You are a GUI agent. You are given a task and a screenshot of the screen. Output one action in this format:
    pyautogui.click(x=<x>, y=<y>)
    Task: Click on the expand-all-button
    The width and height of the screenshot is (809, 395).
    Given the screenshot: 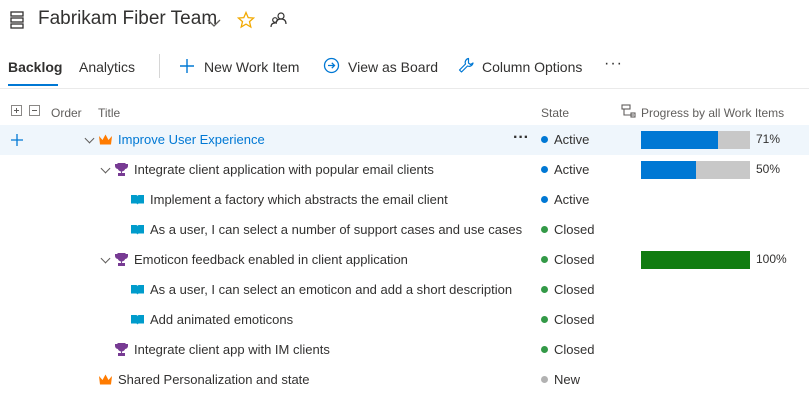 What is the action you would take?
    pyautogui.click(x=16, y=110)
    